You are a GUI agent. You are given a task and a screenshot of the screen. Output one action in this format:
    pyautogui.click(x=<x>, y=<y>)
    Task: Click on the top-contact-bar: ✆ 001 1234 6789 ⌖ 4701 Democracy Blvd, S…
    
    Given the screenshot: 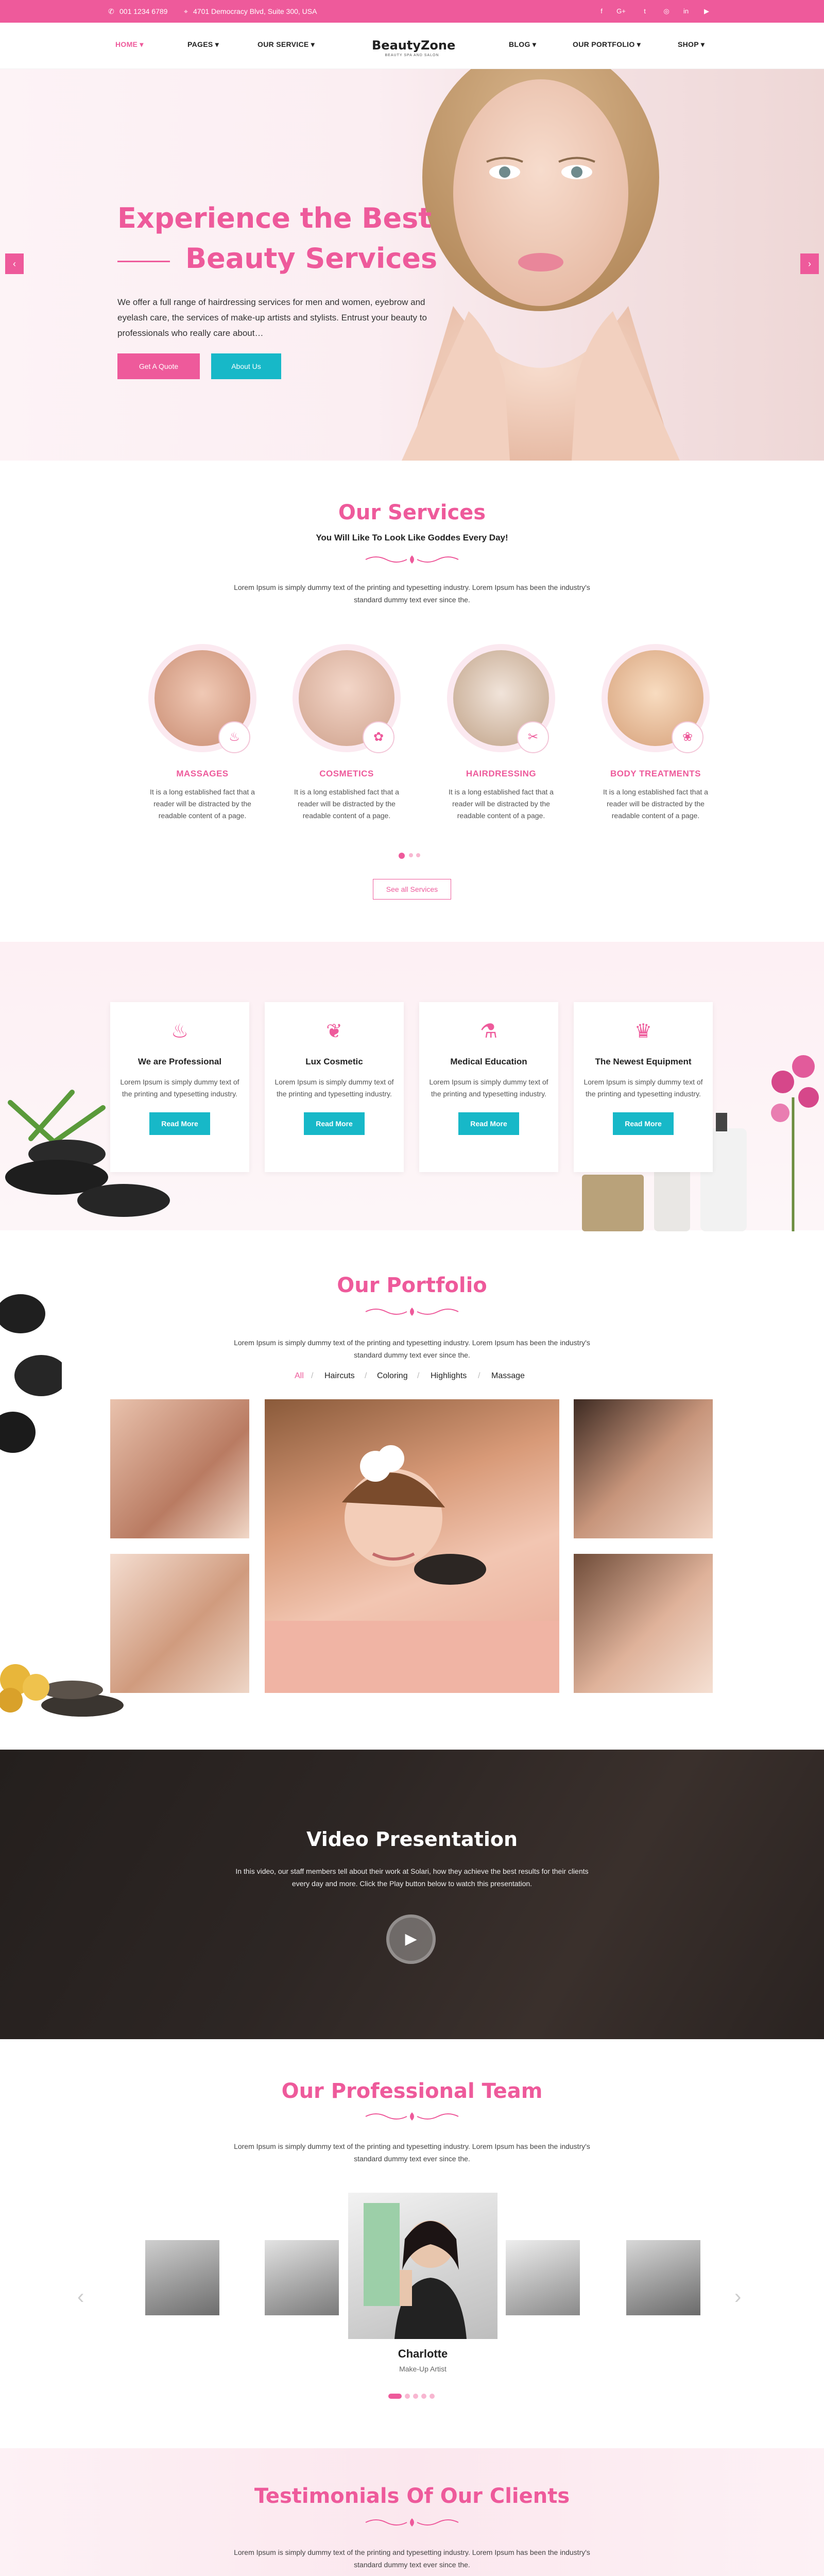 What is the action you would take?
    pyautogui.click(x=412, y=11)
    